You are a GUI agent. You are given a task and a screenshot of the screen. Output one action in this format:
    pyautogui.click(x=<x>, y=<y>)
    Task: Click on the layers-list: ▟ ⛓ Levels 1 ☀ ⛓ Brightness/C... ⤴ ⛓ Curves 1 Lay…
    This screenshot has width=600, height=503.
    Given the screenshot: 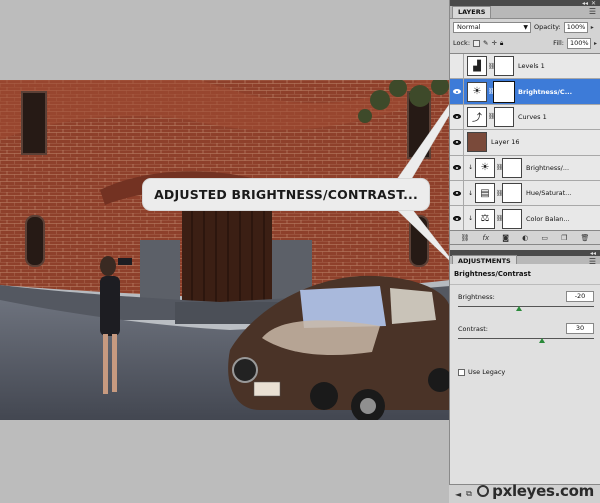 What is the action you would take?
    pyautogui.click(x=525, y=142)
    